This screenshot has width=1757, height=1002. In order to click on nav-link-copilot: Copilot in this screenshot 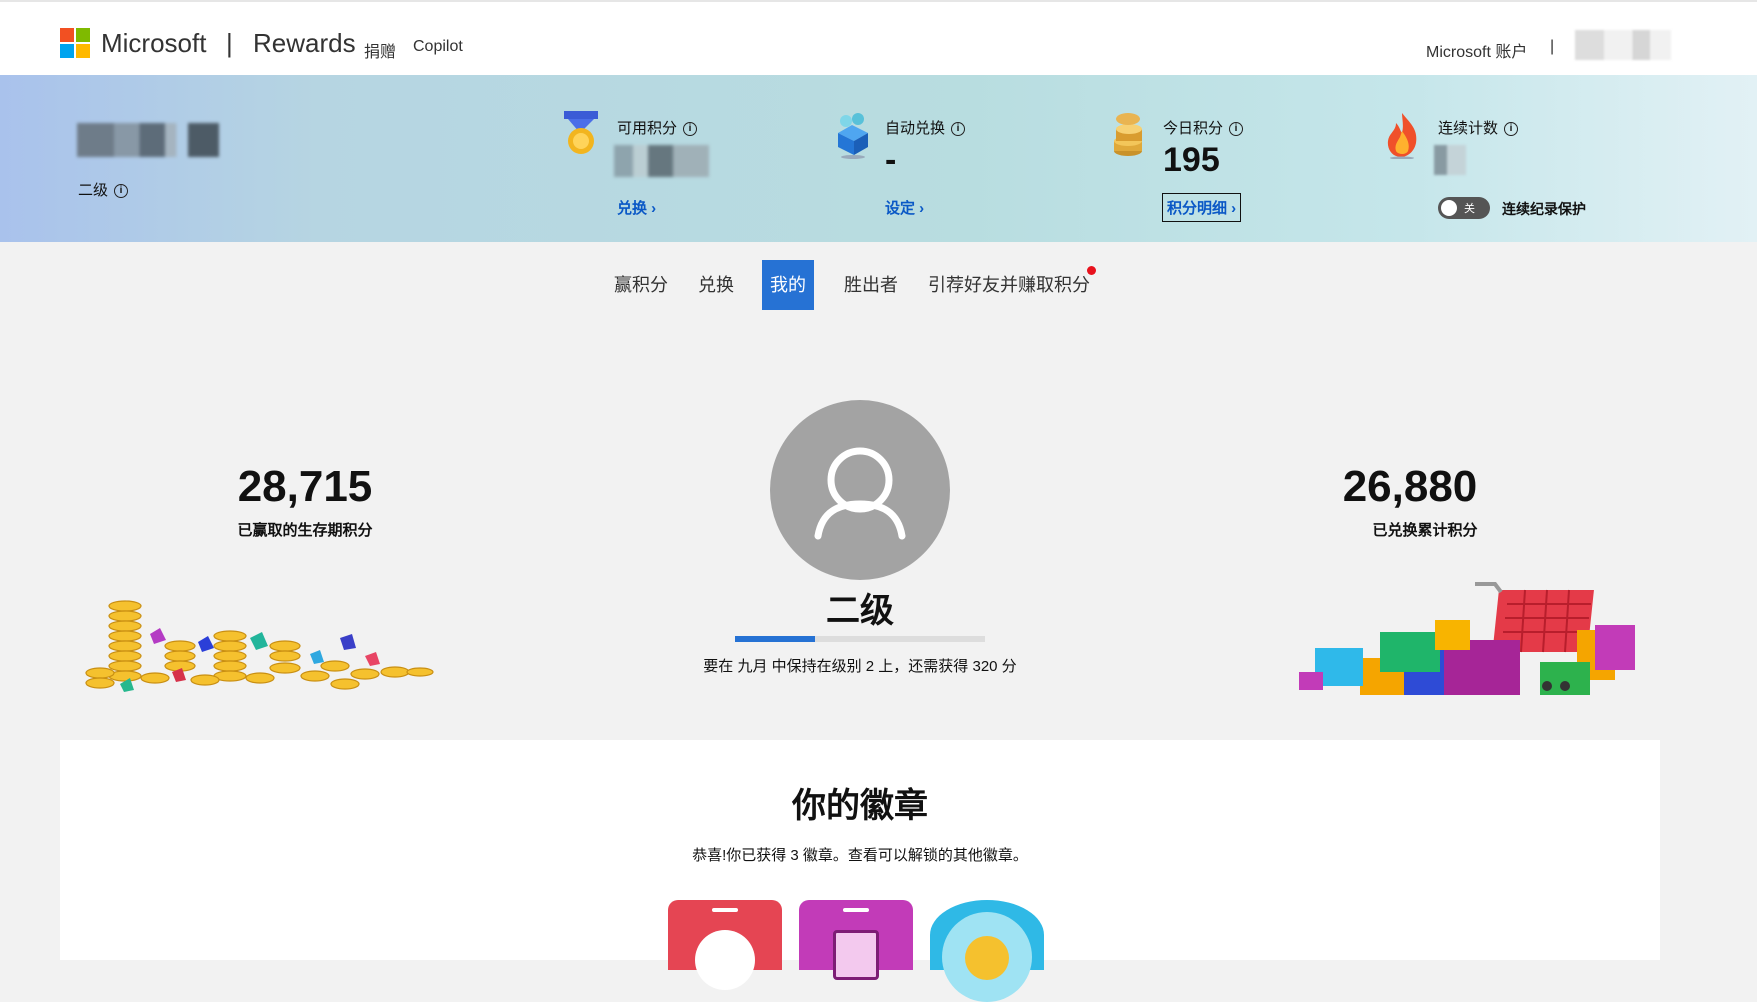, I will do `click(438, 47)`.